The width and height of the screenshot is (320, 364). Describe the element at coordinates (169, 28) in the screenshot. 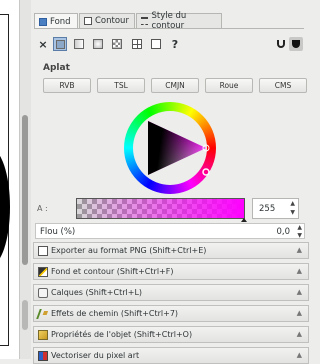

I see `tabs-divider` at that location.